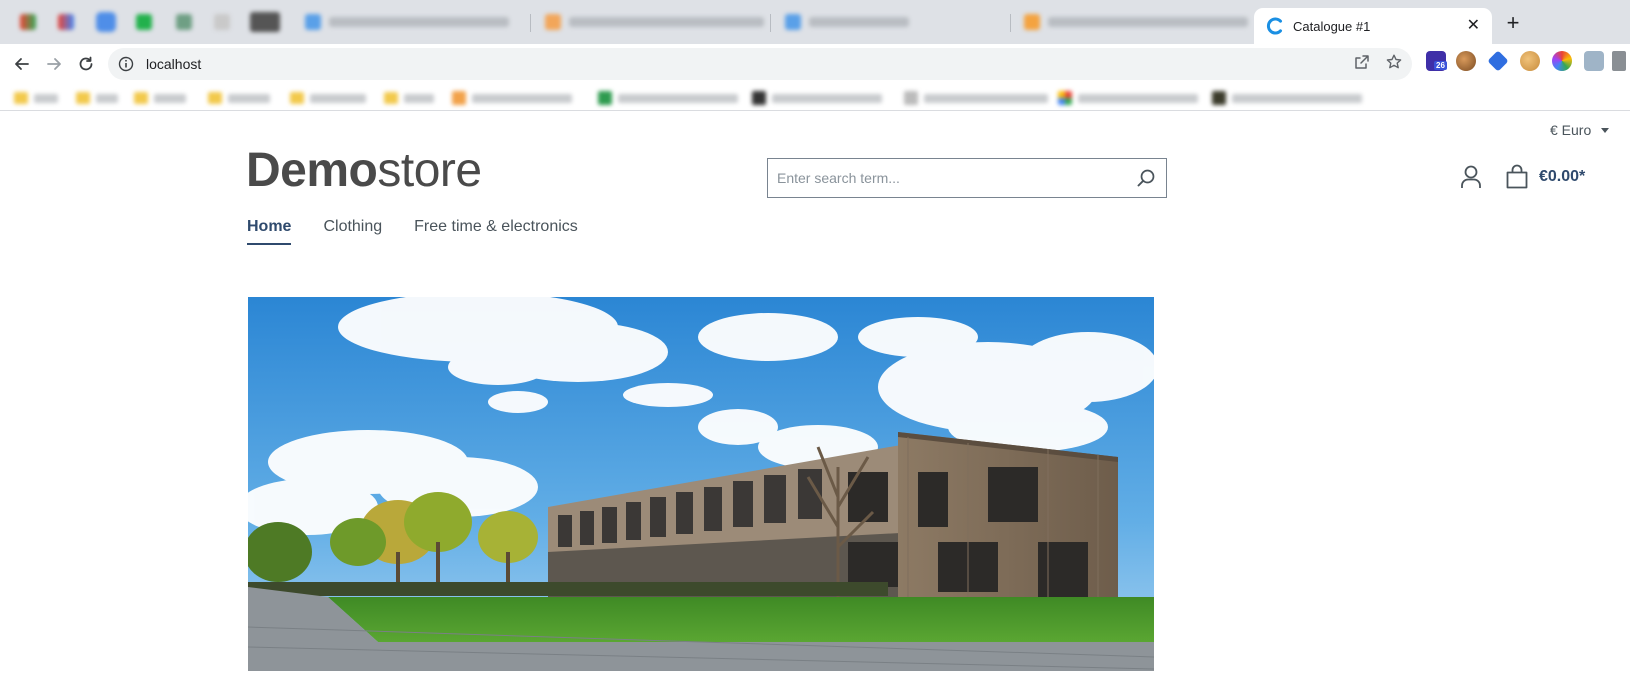 Image resolution: width=1630 pixels, height=681 pixels. I want to click on currency-switcher: € Euro, so click(1580, 130).